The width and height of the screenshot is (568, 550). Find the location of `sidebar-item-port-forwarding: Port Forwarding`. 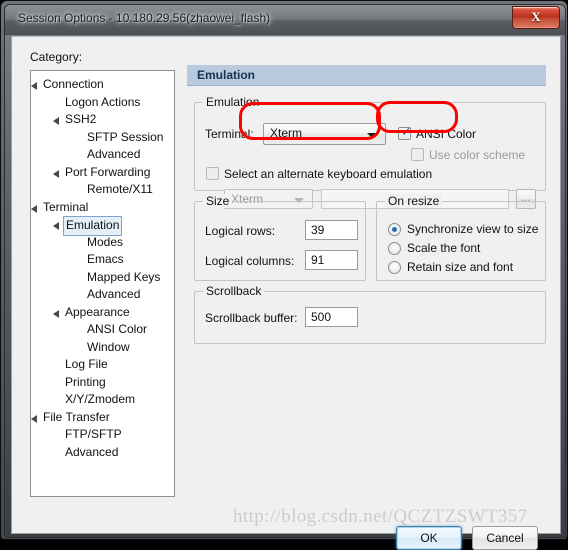

sidebar-item-port-forwarding: Port Forwarding is located at coordinates (102, 173).